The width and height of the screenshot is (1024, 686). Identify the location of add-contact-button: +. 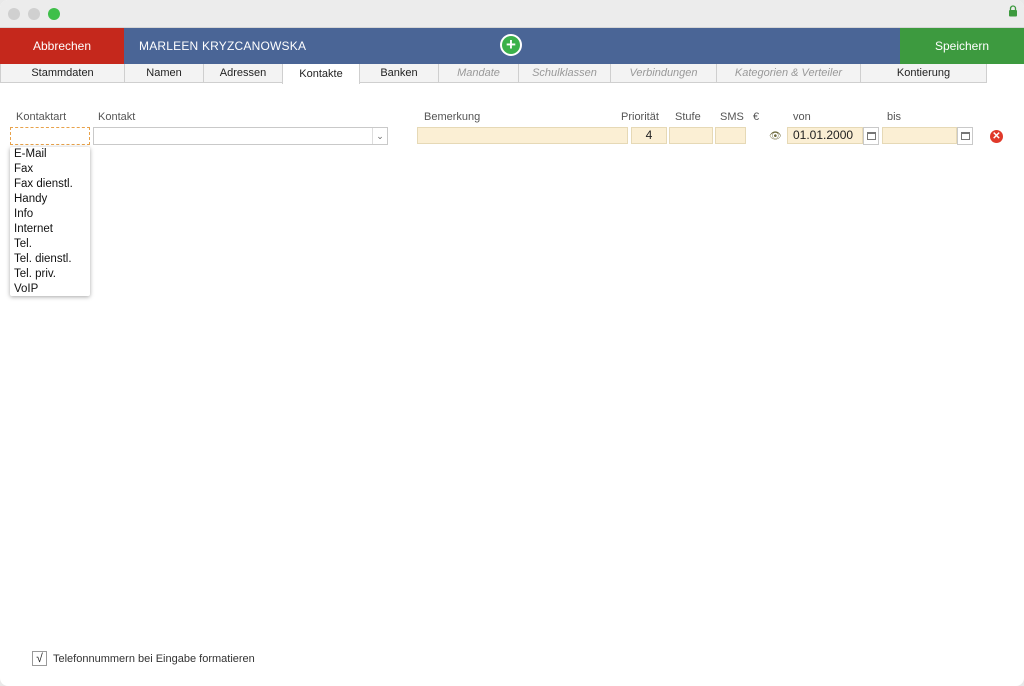
(511, 45).